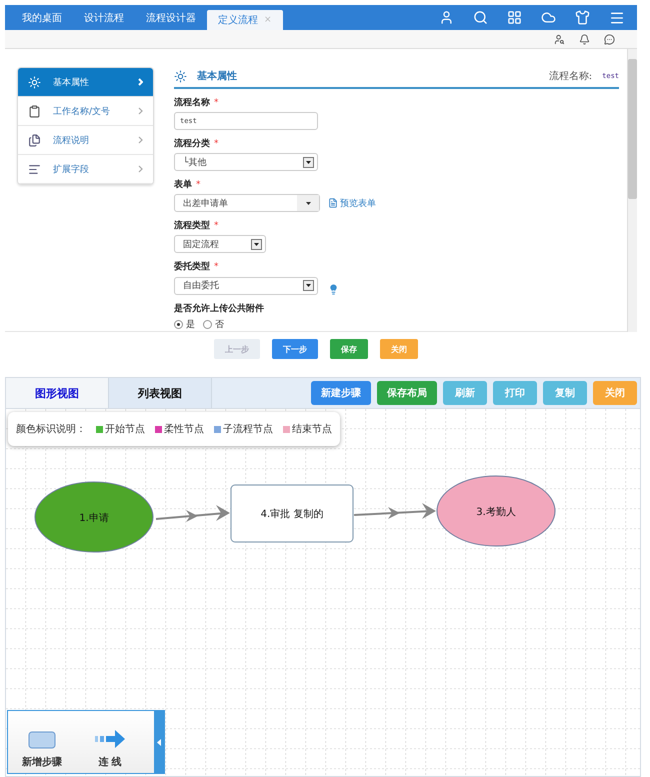 Image resolution: width=650 pixels, height=777 pixels. I want to click on select-field: └其他, so click(246, 162).